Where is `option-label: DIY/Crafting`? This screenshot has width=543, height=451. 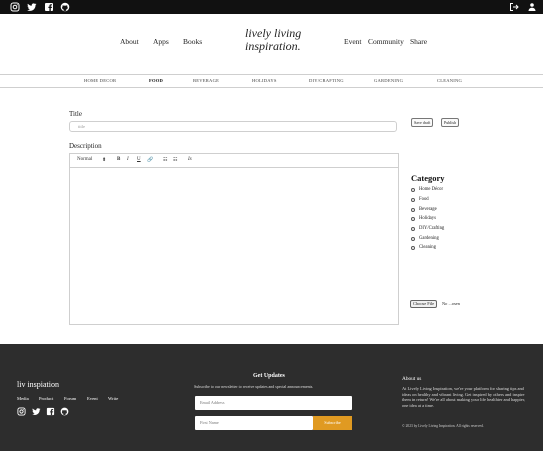 option-label: DIY/Crafting is located at coordinates (432, 228).